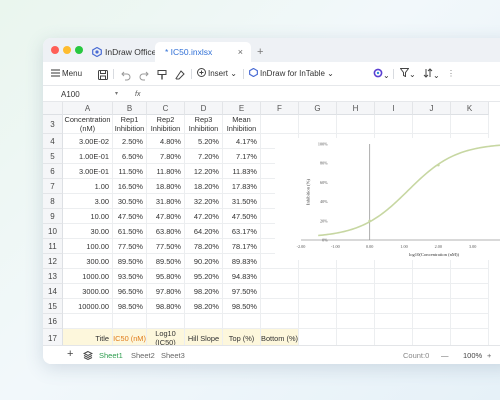  Describe the element at coordinates (431, 74) in the screenshot. I see `sort-button: ⌄` at that location.